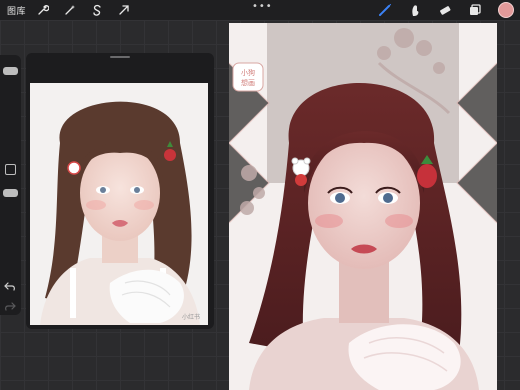 The width and height of the screenshot is (520, 390). Describe the element at coordinates (248, 72) in the screenshot. I see `svg-text: 小狗` at that location.